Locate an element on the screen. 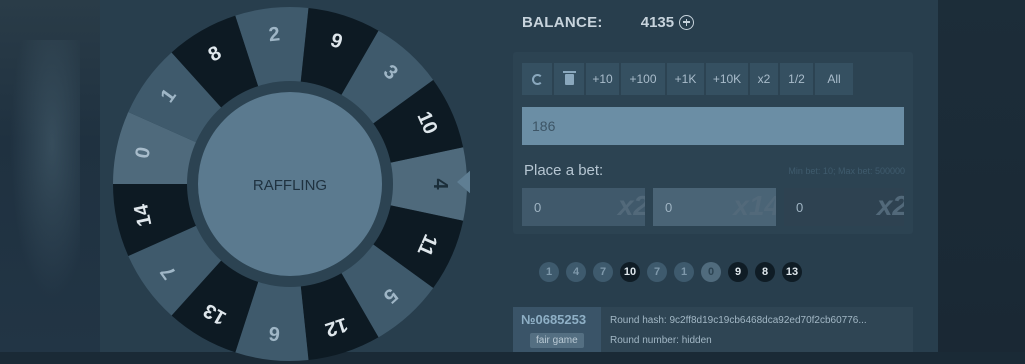  balance-label: BALANCE: is located at coordinates (562, 22).